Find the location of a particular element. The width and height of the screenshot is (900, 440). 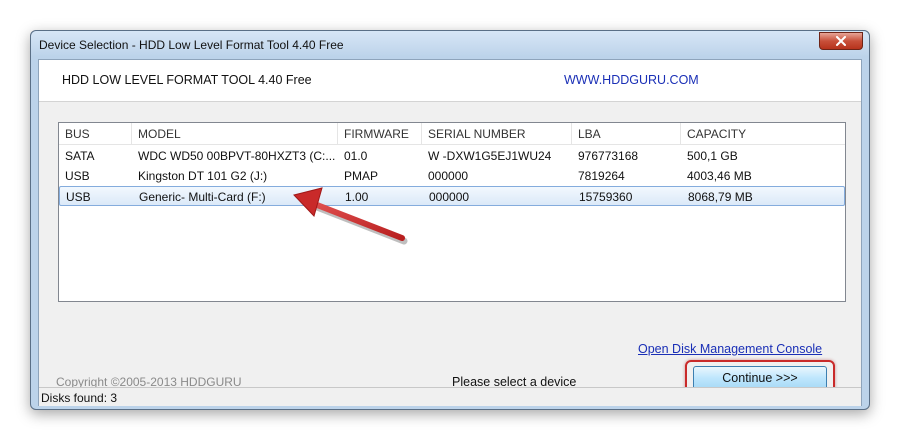

cell-model: Kingston DT 101 G2 (J:) is located at coordinates (203, 176).